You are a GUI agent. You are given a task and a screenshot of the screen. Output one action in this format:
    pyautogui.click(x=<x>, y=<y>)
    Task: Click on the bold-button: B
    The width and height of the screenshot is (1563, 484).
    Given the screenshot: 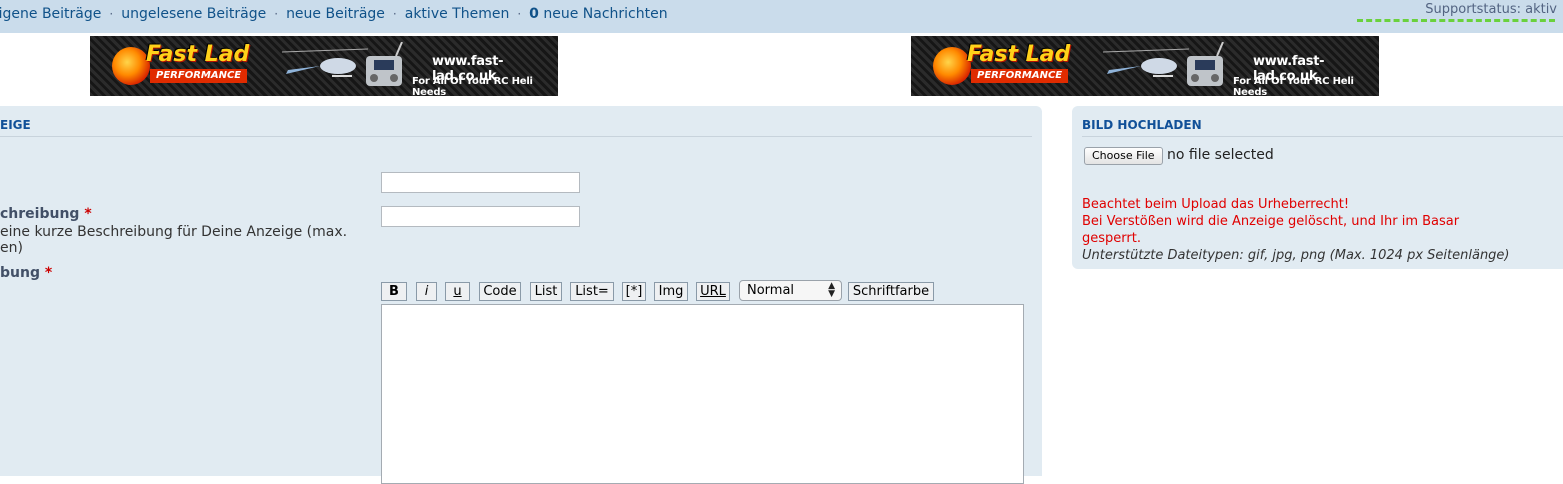 What is the action you would take?
    pyautogui.click(x=394, y=291)
    